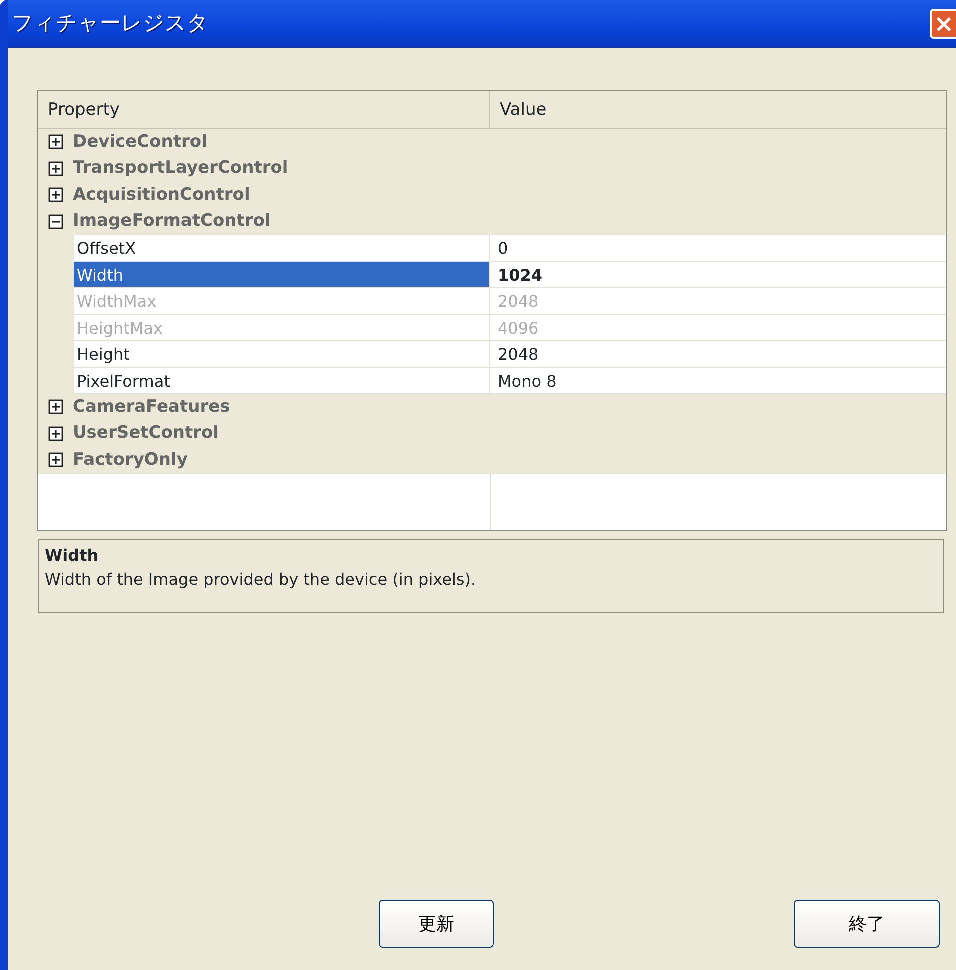 The width and height of the screenshot is (956, 970). What do you see at coordinates (56, 222) in the screenshot?
I see `collapse-icon` at bounding box center [56, 222].